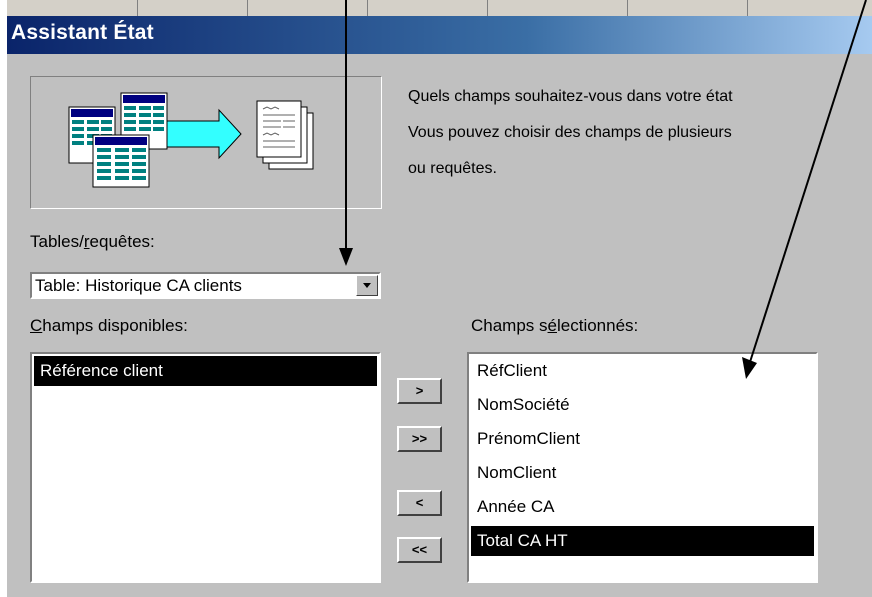 This screenshot has width=872, height=597. Describe the element at coordinates (115, 325) in the screenshot. I see `available-label-post: hamps disponibles:` at that location.